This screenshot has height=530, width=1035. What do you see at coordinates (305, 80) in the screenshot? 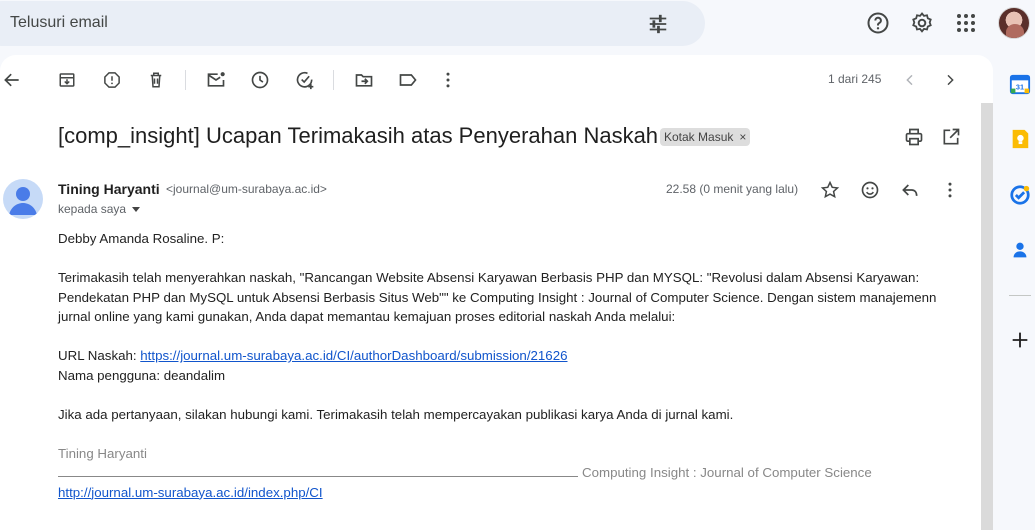
I see `add-to-tasks-icon` at bounding box center [305, 80].